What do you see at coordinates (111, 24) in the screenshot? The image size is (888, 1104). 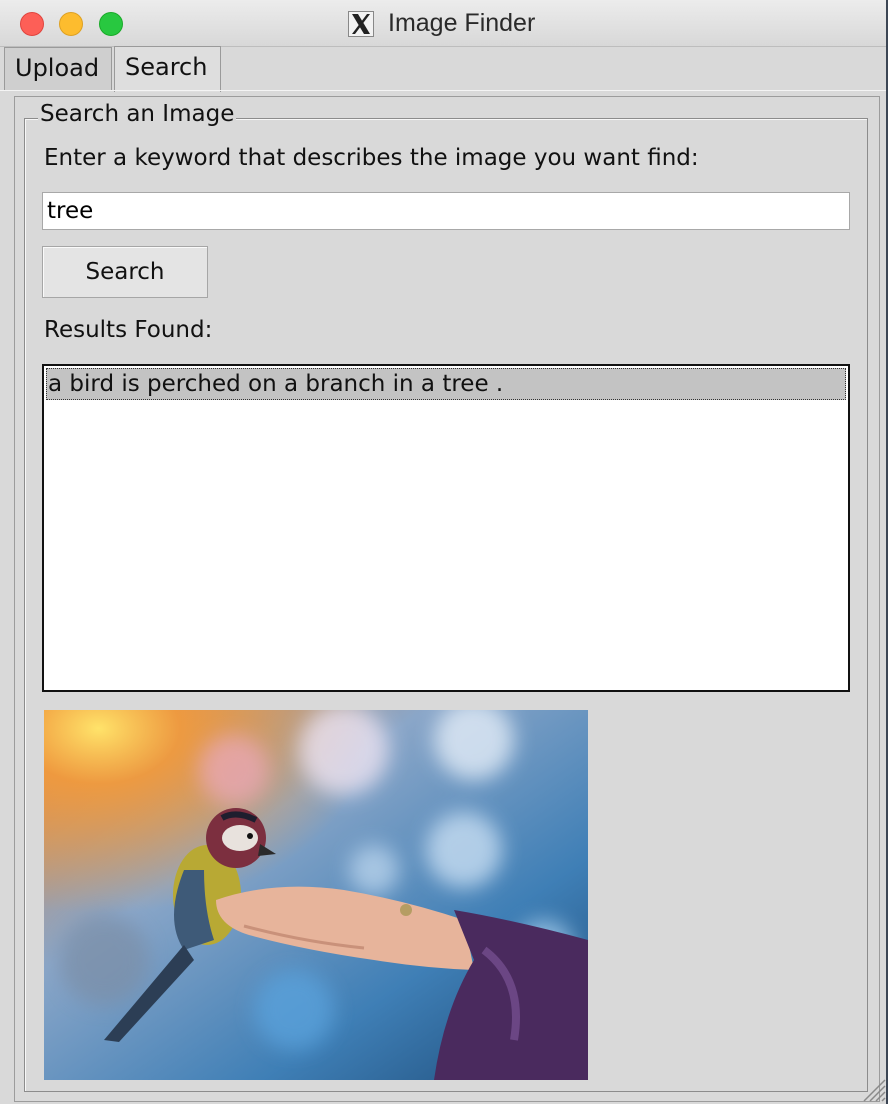 I see `maximize-window-button` at bounding box center [111, 24].